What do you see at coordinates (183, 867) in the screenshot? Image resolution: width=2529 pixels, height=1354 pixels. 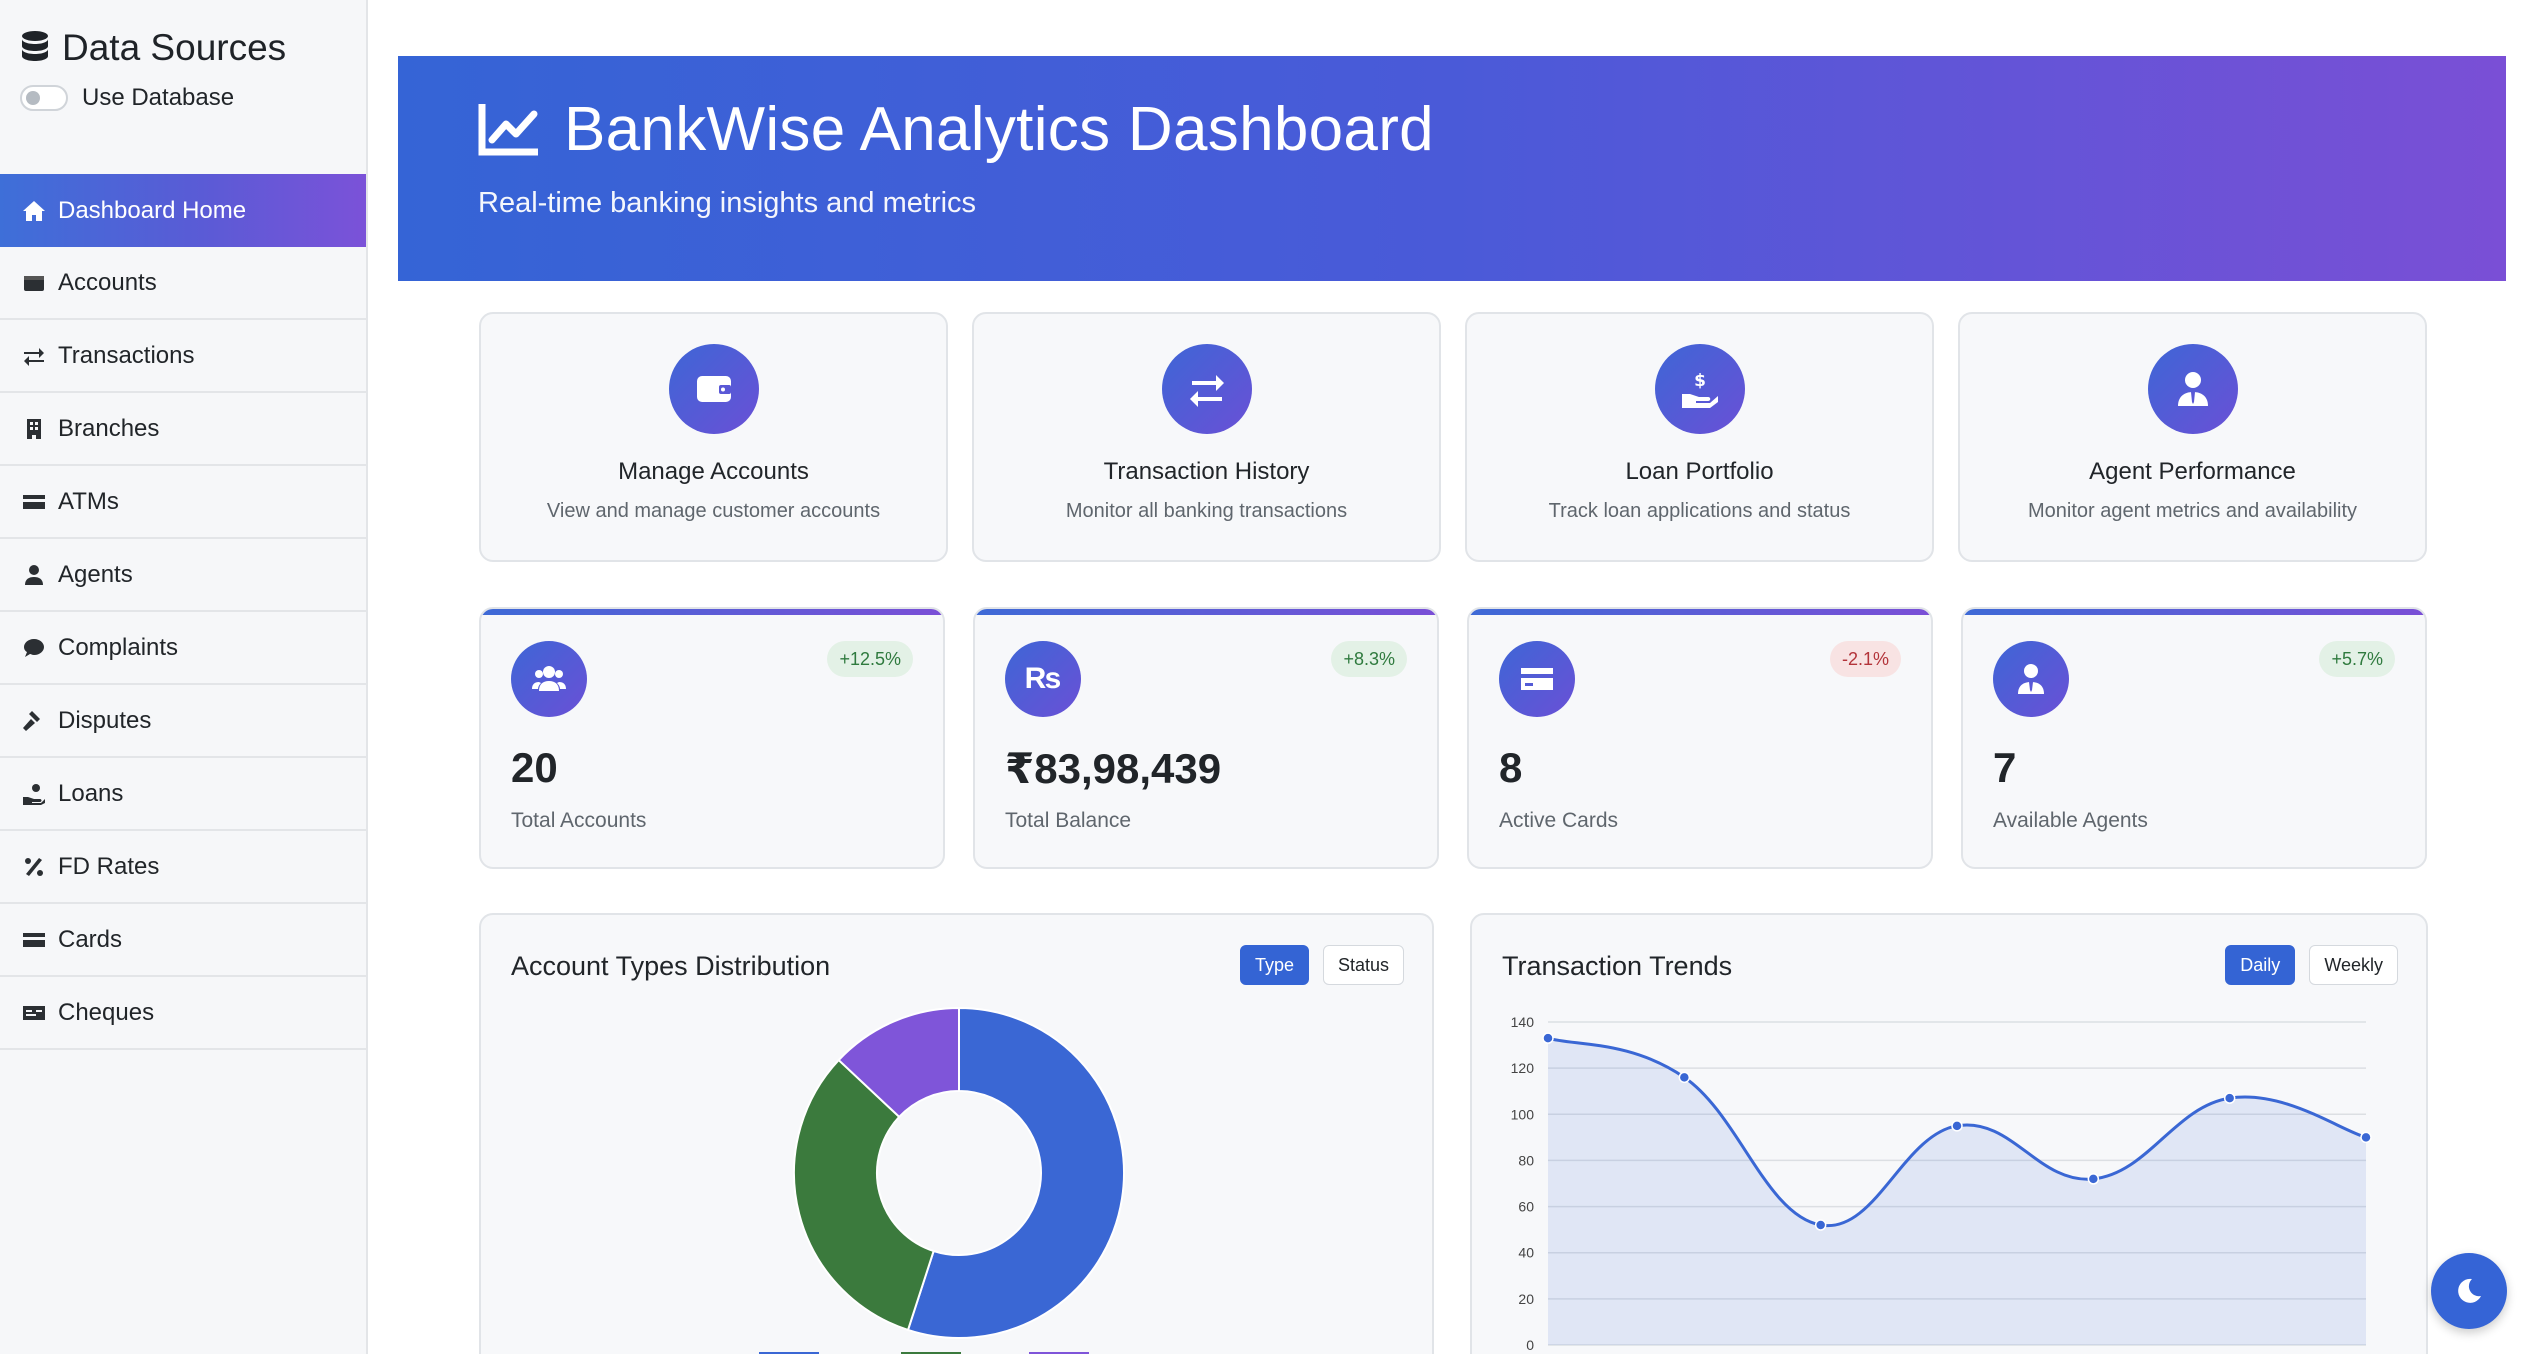 I see `sidebar-item-fd-rates: FD Rates` at bounding box center [183, 867].